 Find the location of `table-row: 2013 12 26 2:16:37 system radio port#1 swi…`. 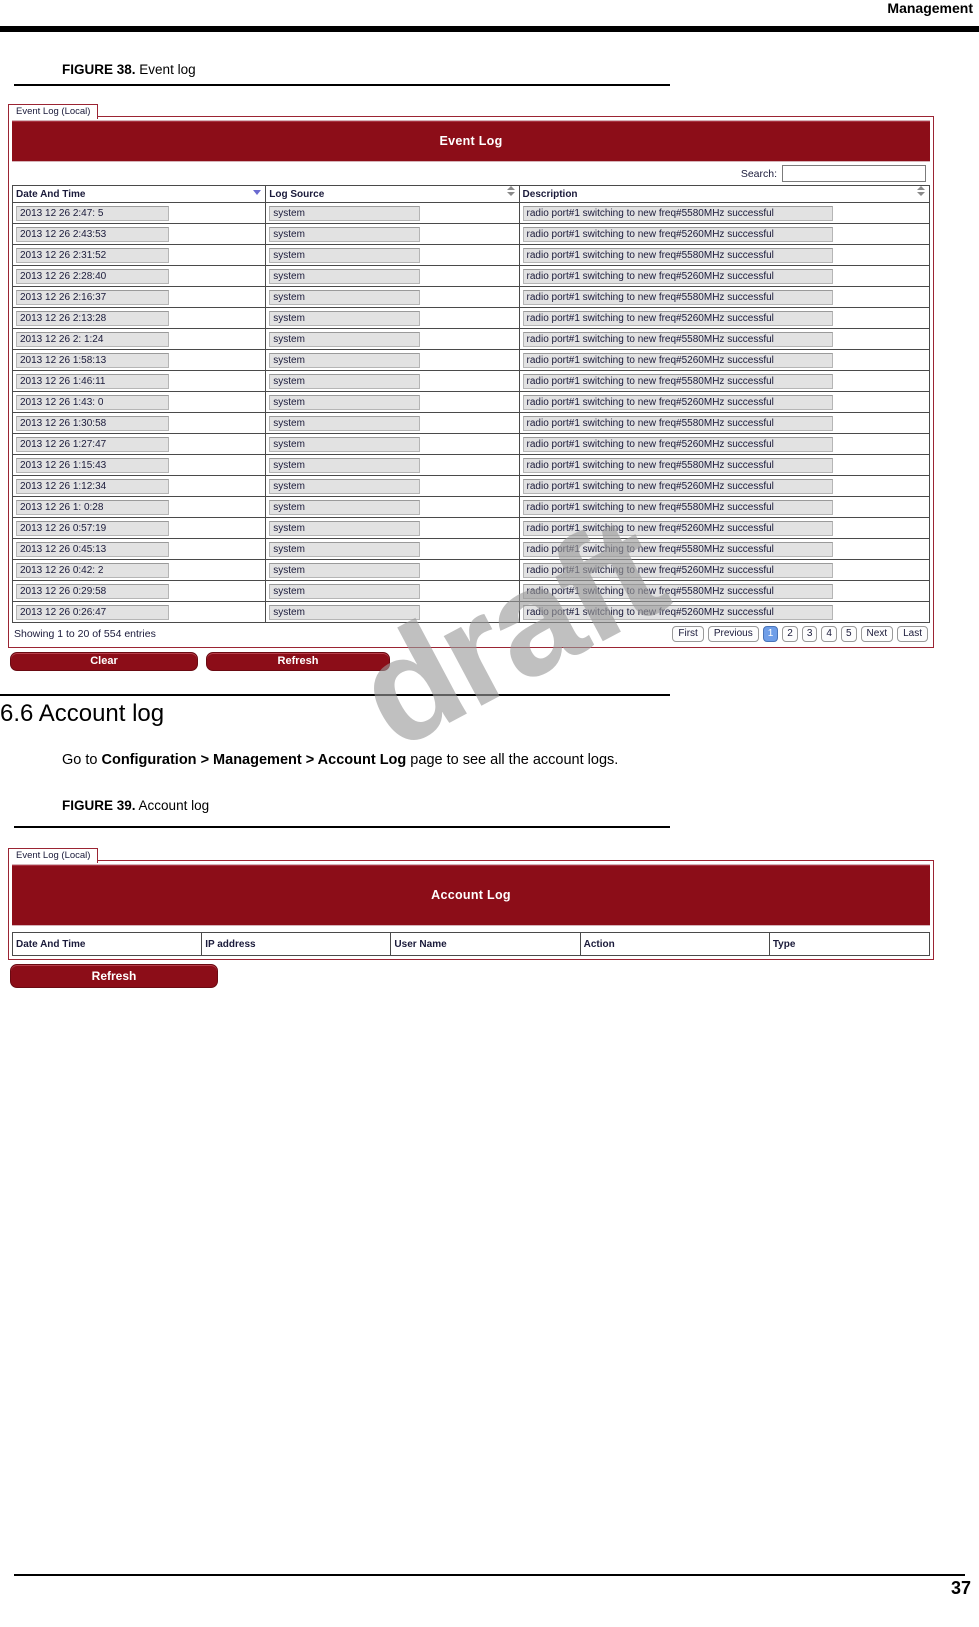

table-row: 2013 12 26 2:16:37 system radio port#1 swi… is located at coordinates (471, 297).